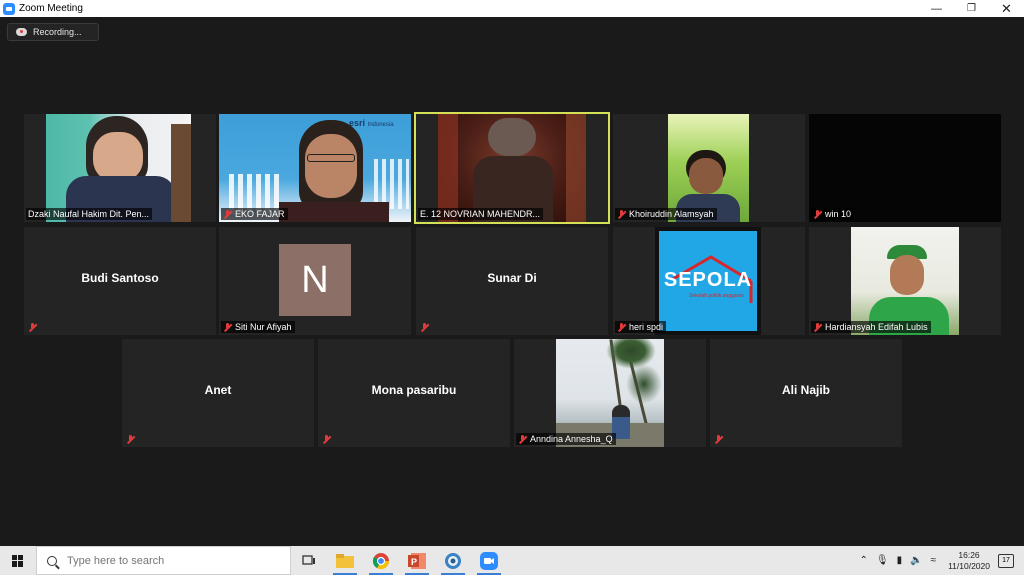 Image resolution: width=1024 pixels, height=575 pixels. Describe the element at coordinates (805, 390) in the screenshot. I see `participant-name-center: Ali Najib` at that location.